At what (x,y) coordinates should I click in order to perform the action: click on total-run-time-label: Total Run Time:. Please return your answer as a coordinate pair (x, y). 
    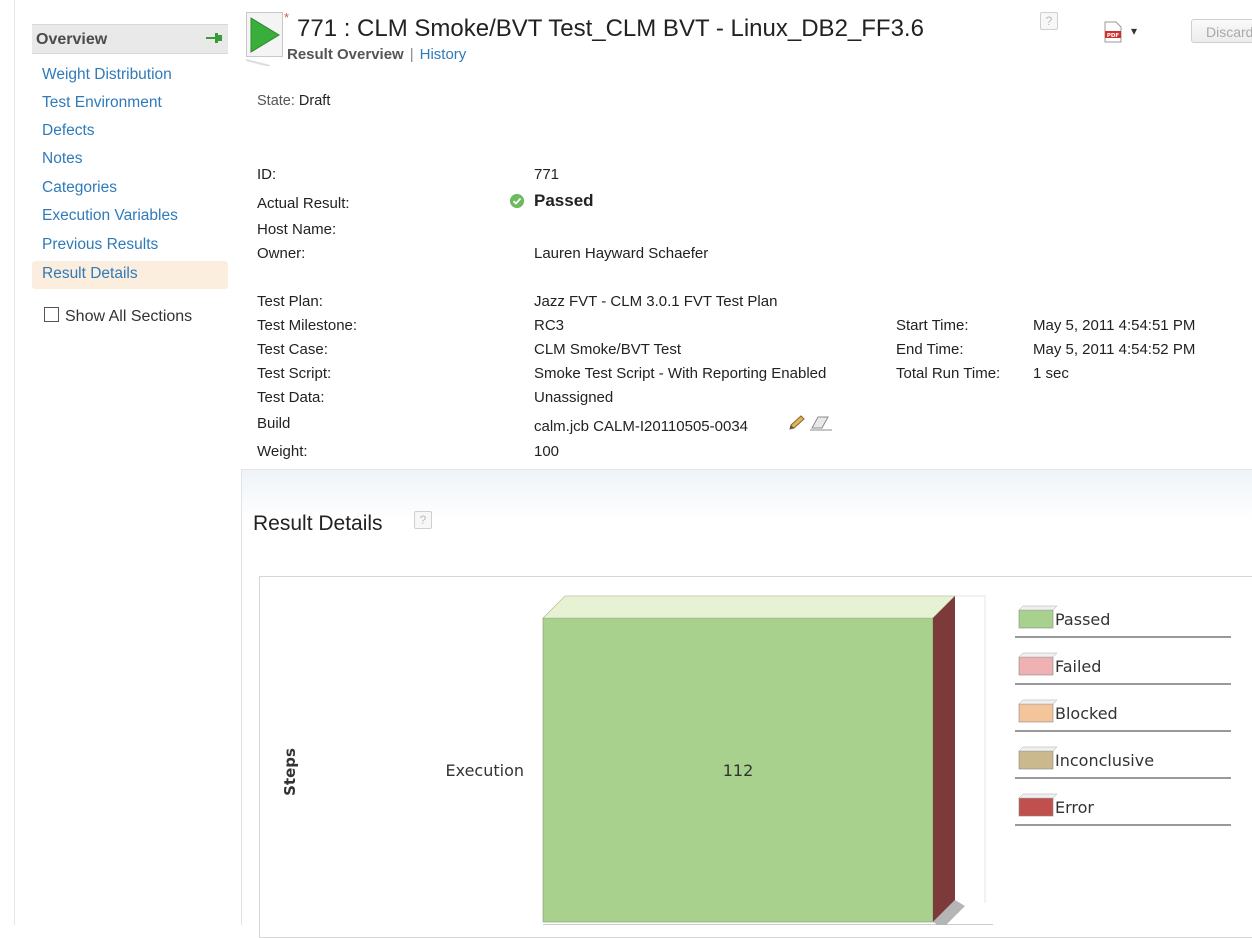
    Looking at the image, I should click on (948, 373).